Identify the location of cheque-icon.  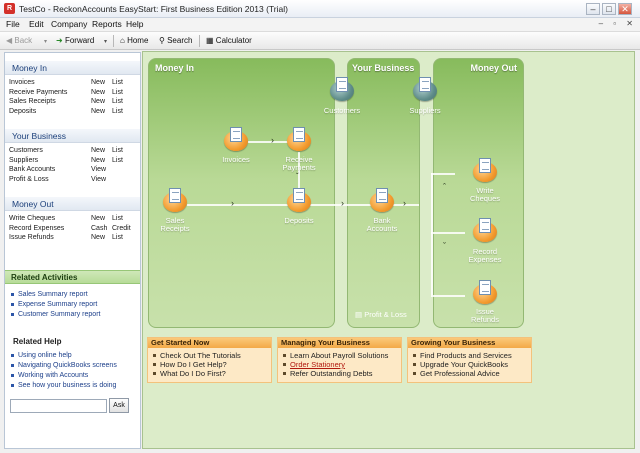
(485, 165).